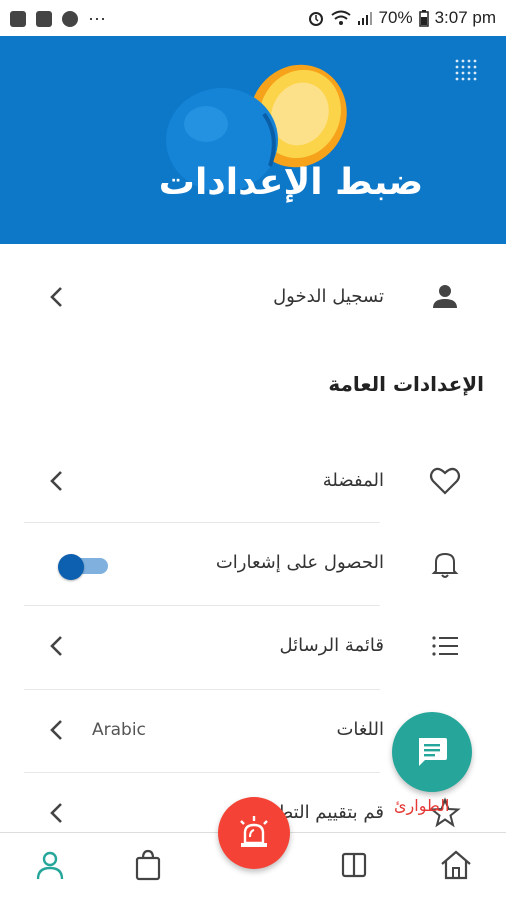 This screenshot has height=901, width=506. What do you see at coordinates (148, 865) in the screenshot?
I see `shopping-bag-nav-icon` at bounding box center [148, 865].